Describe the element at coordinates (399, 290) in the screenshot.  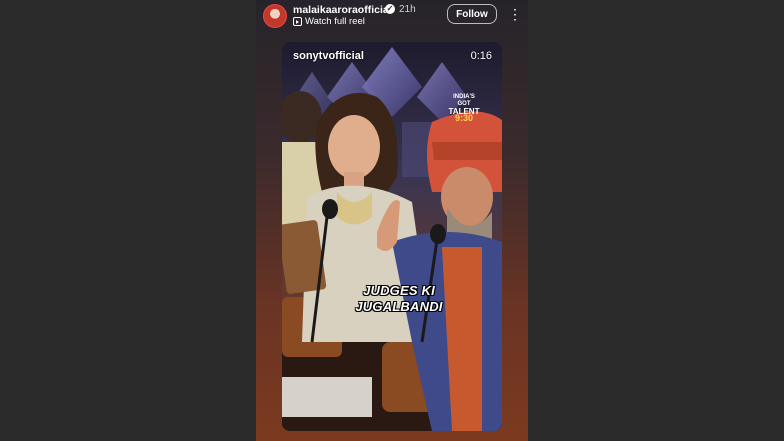
I see `caption-line1: JUDGES KI` at that location.